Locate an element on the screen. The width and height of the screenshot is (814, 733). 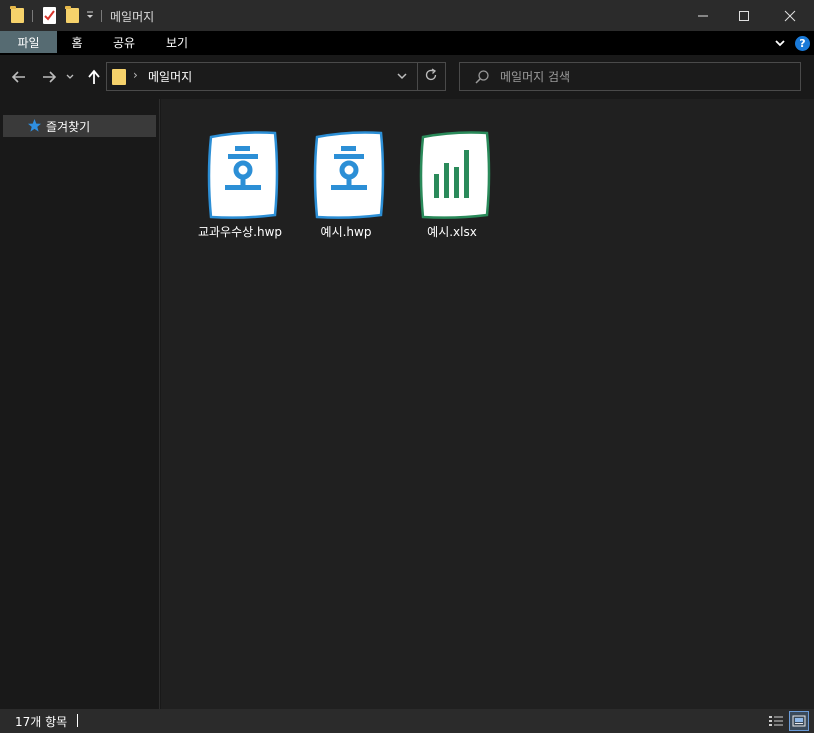
title-bar: 메일머지 is located at coordinates (407, 15).